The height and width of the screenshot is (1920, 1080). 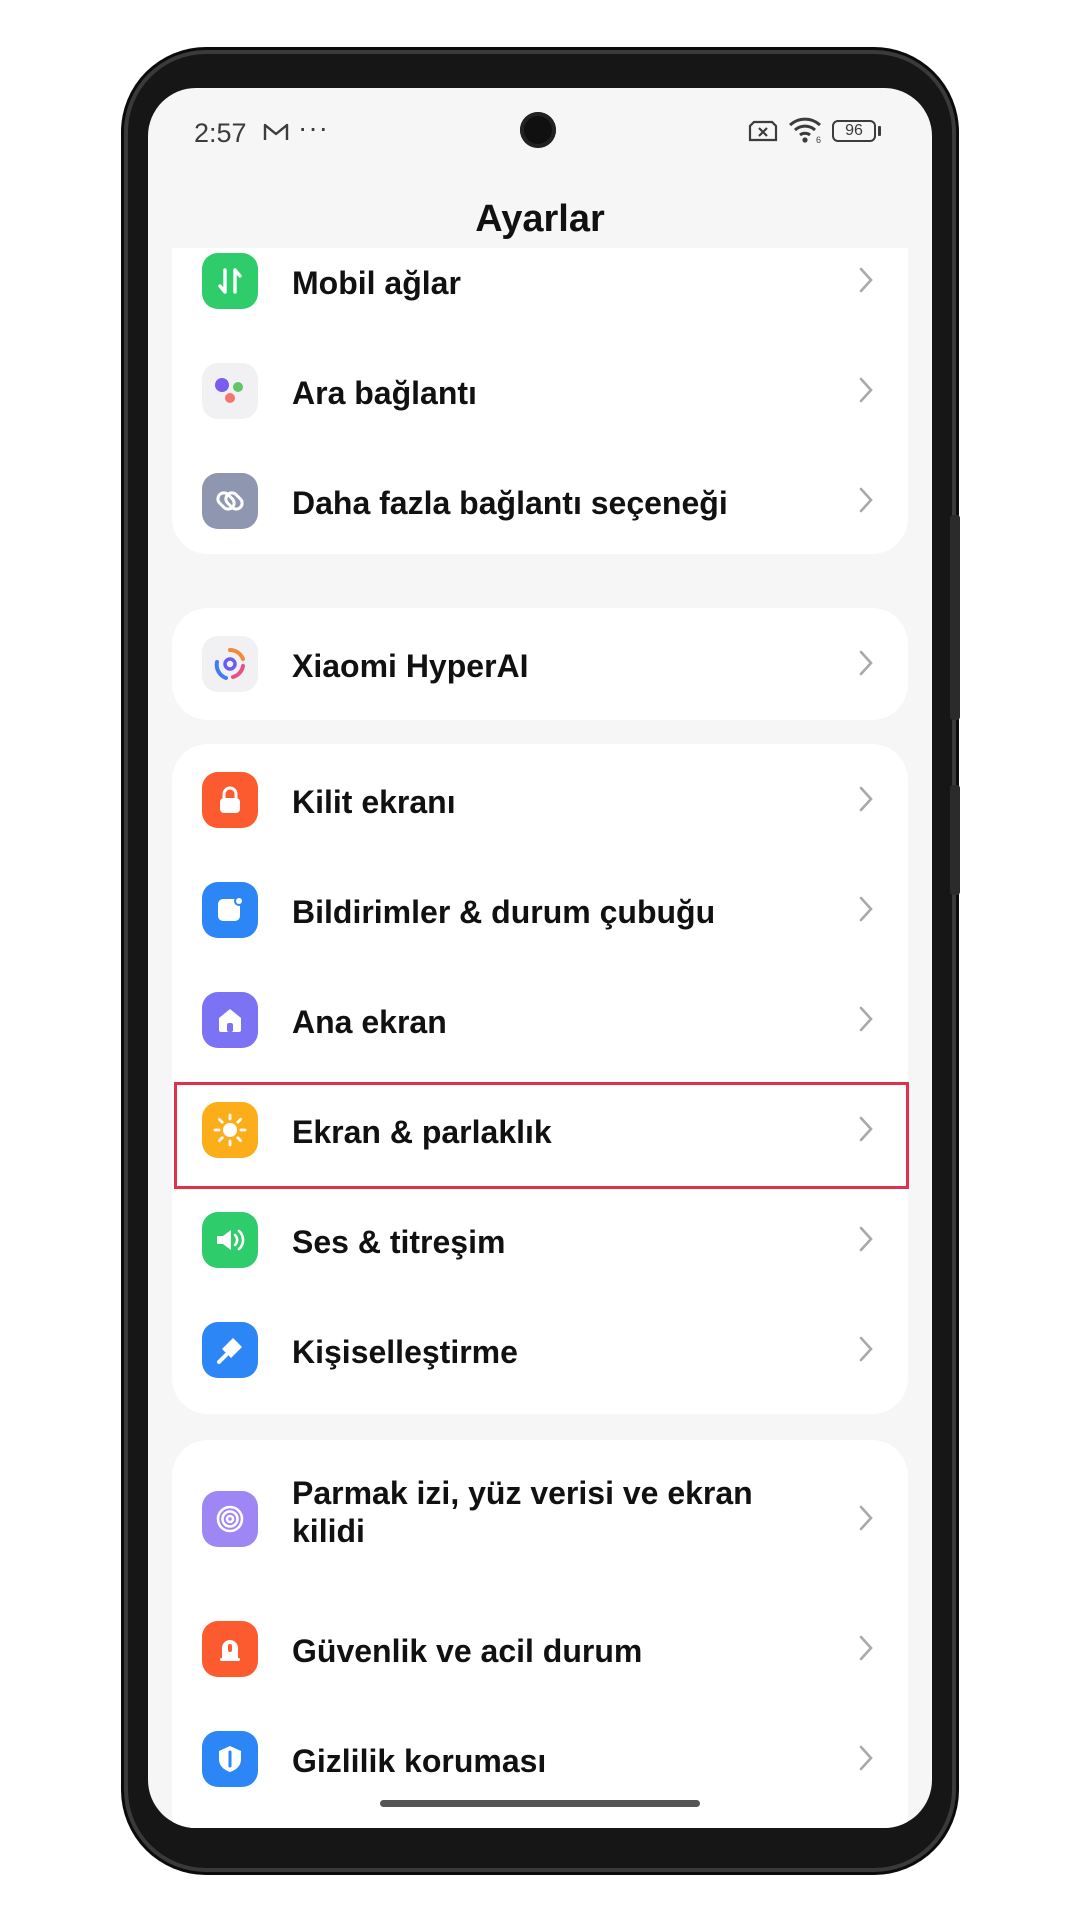 I want to click on home-icon, so click(x=230, y=1020).